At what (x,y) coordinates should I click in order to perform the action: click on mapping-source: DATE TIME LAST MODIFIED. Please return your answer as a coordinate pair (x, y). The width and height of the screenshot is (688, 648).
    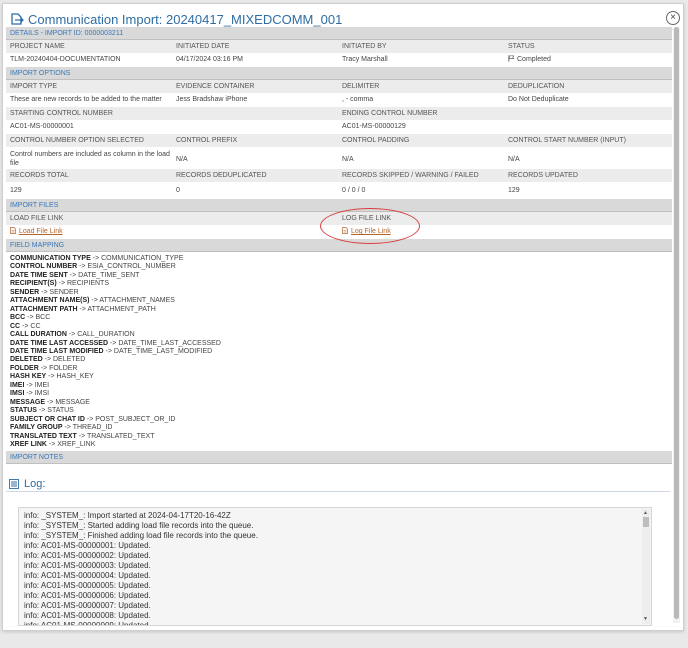
    Looking at the image, I should click on (57, 351).